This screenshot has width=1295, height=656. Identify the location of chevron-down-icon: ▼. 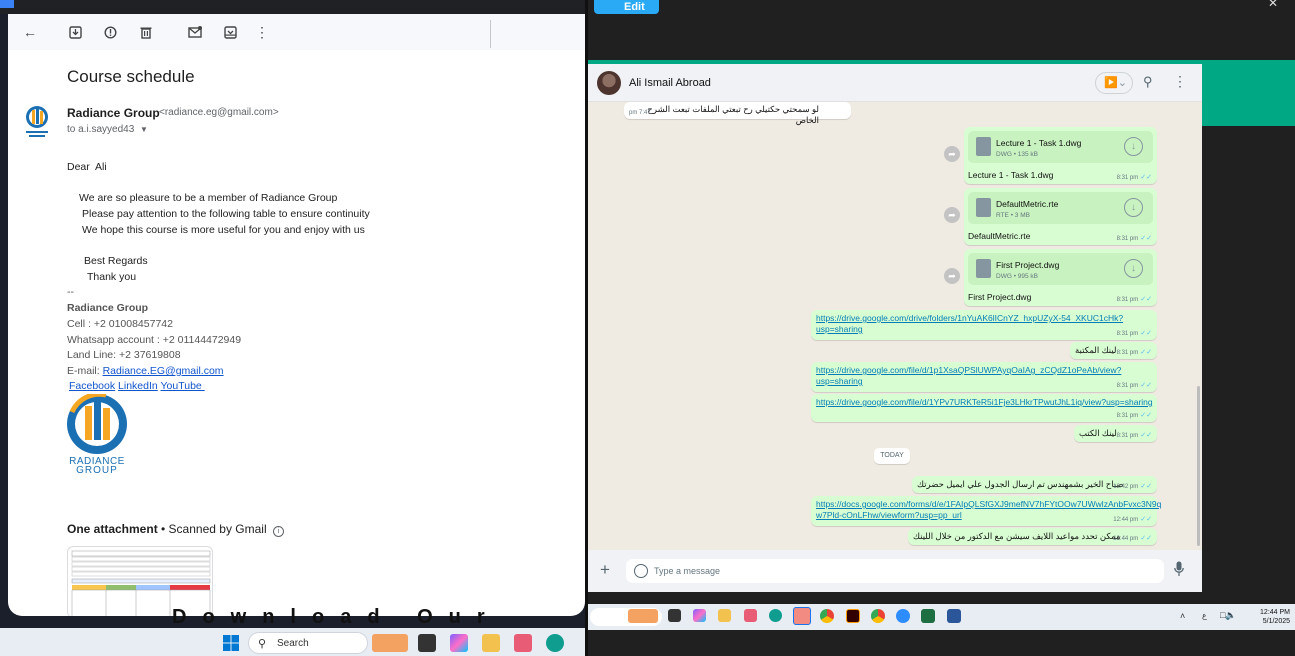
(144, 129).